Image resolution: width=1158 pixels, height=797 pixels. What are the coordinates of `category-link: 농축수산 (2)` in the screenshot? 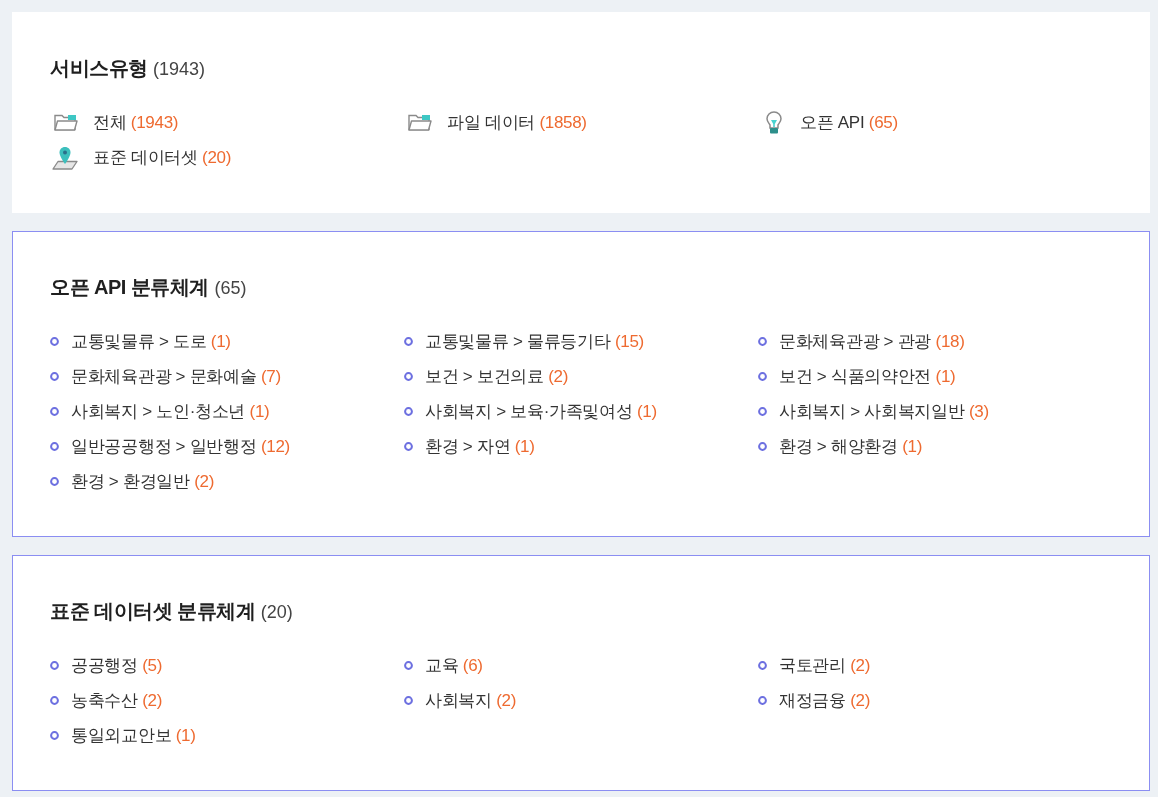 It's located at (106, 700).